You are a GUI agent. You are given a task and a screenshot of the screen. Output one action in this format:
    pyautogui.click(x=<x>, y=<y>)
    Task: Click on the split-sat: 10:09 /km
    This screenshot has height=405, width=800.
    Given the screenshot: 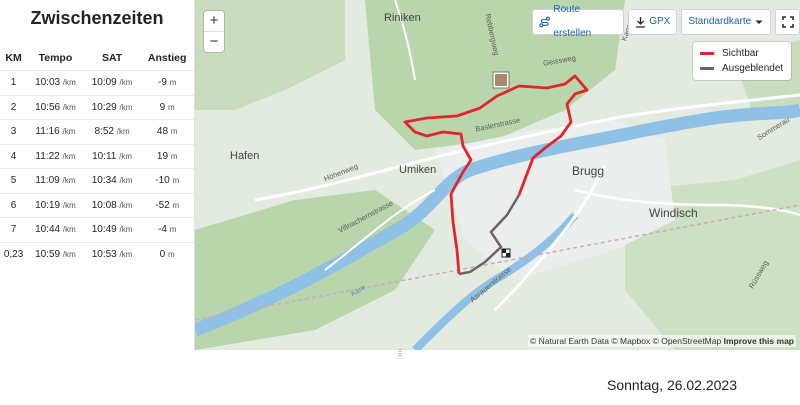 What is the action you would take?
    pyautogui.click(x=112, y=82)
    